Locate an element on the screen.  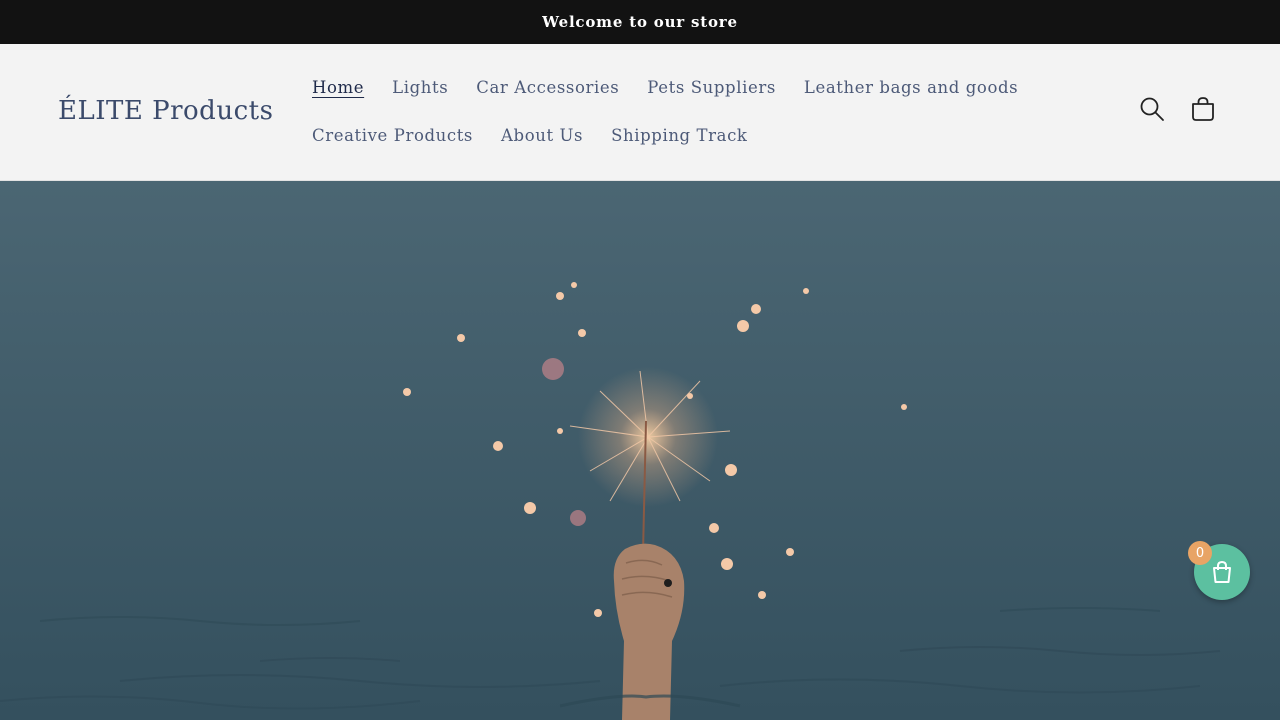
nav-link-home: Home is located at coordinates (338, 88).